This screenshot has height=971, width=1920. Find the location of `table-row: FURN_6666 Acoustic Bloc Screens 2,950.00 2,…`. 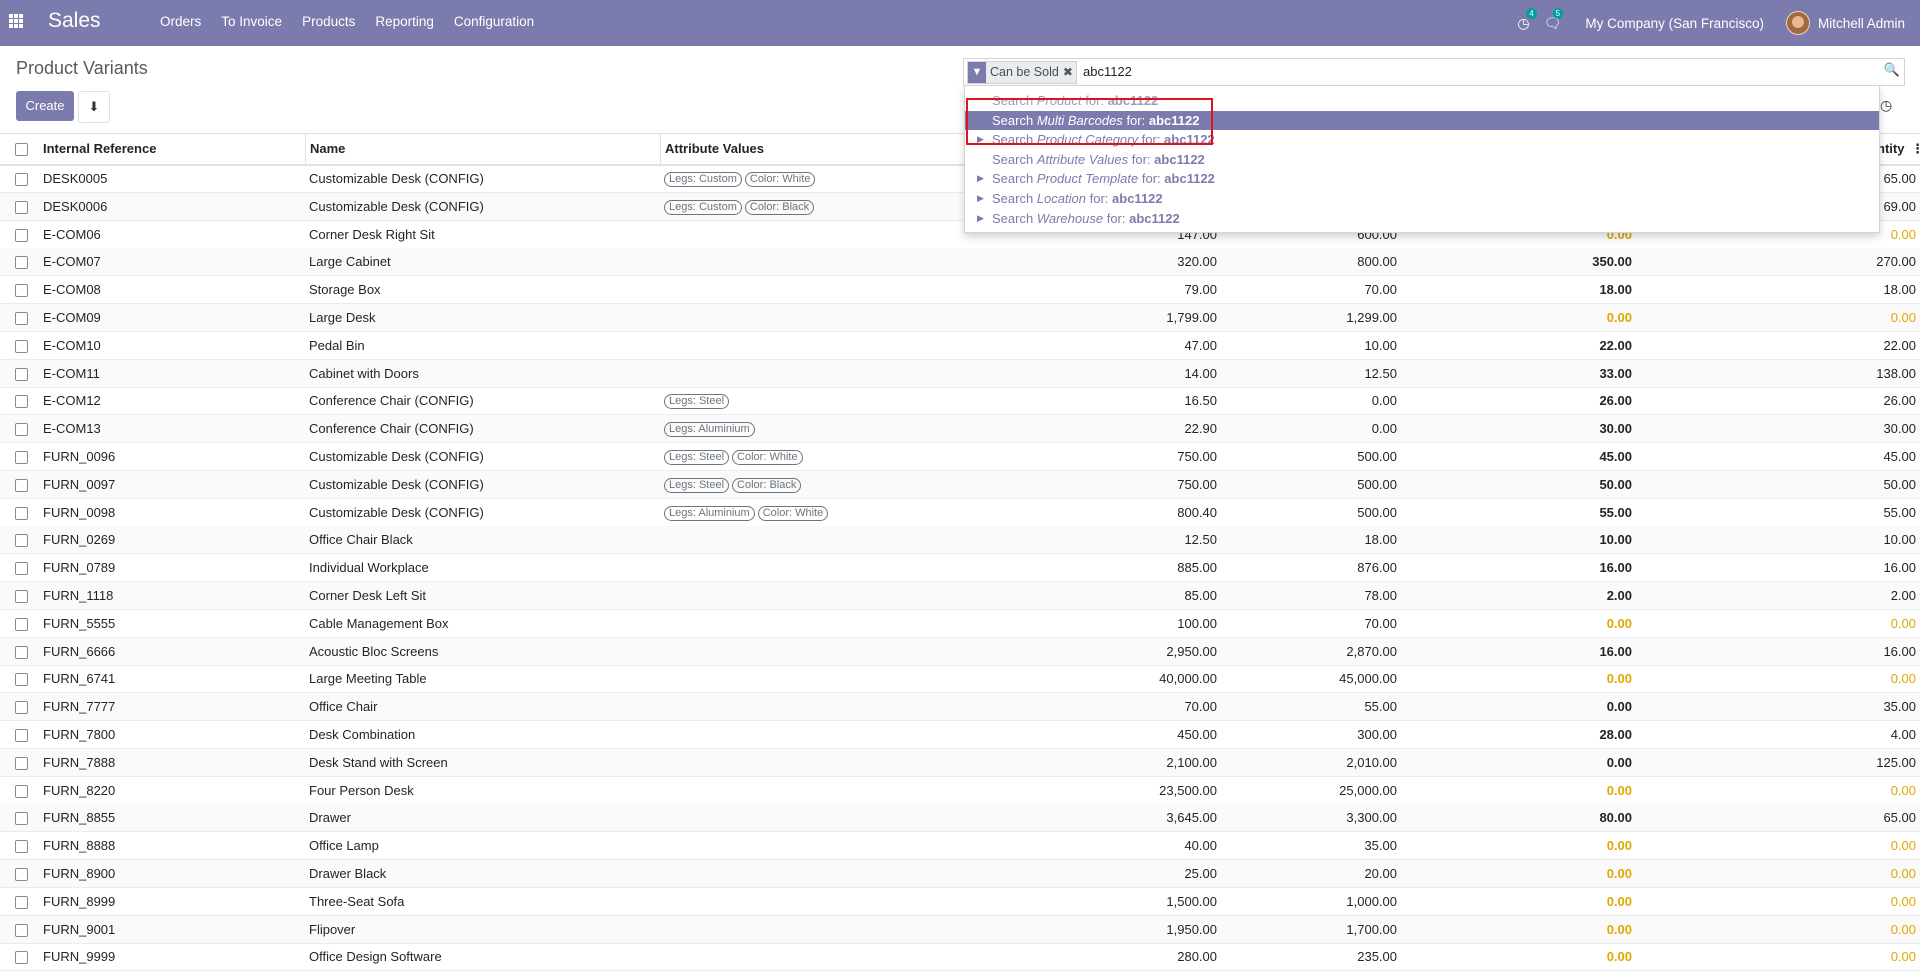

table-row: FURN_6666 Acoustic Bloc Screens 2,950.00 2,… is located at coordinates (960, 651).